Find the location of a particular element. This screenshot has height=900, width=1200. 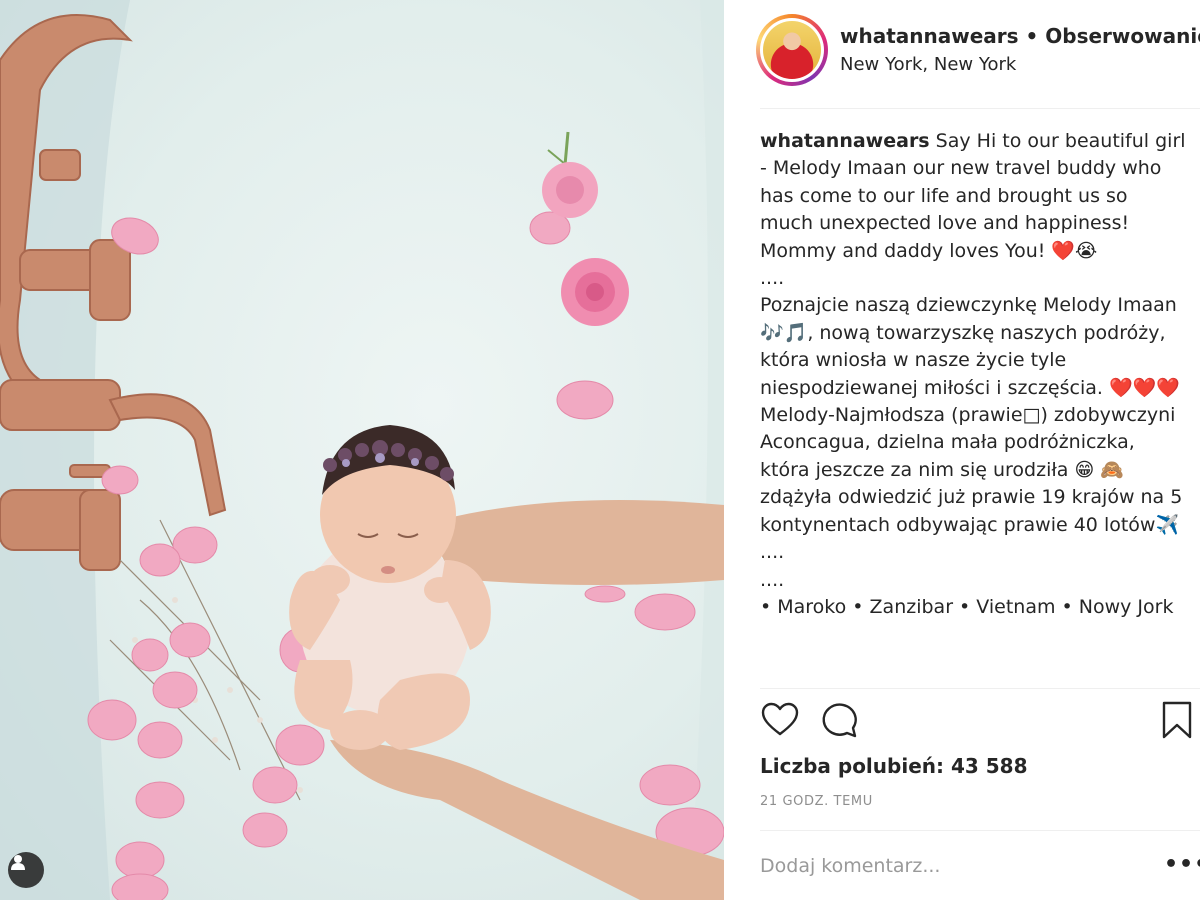

like-button is located at coordinates (780, 722).